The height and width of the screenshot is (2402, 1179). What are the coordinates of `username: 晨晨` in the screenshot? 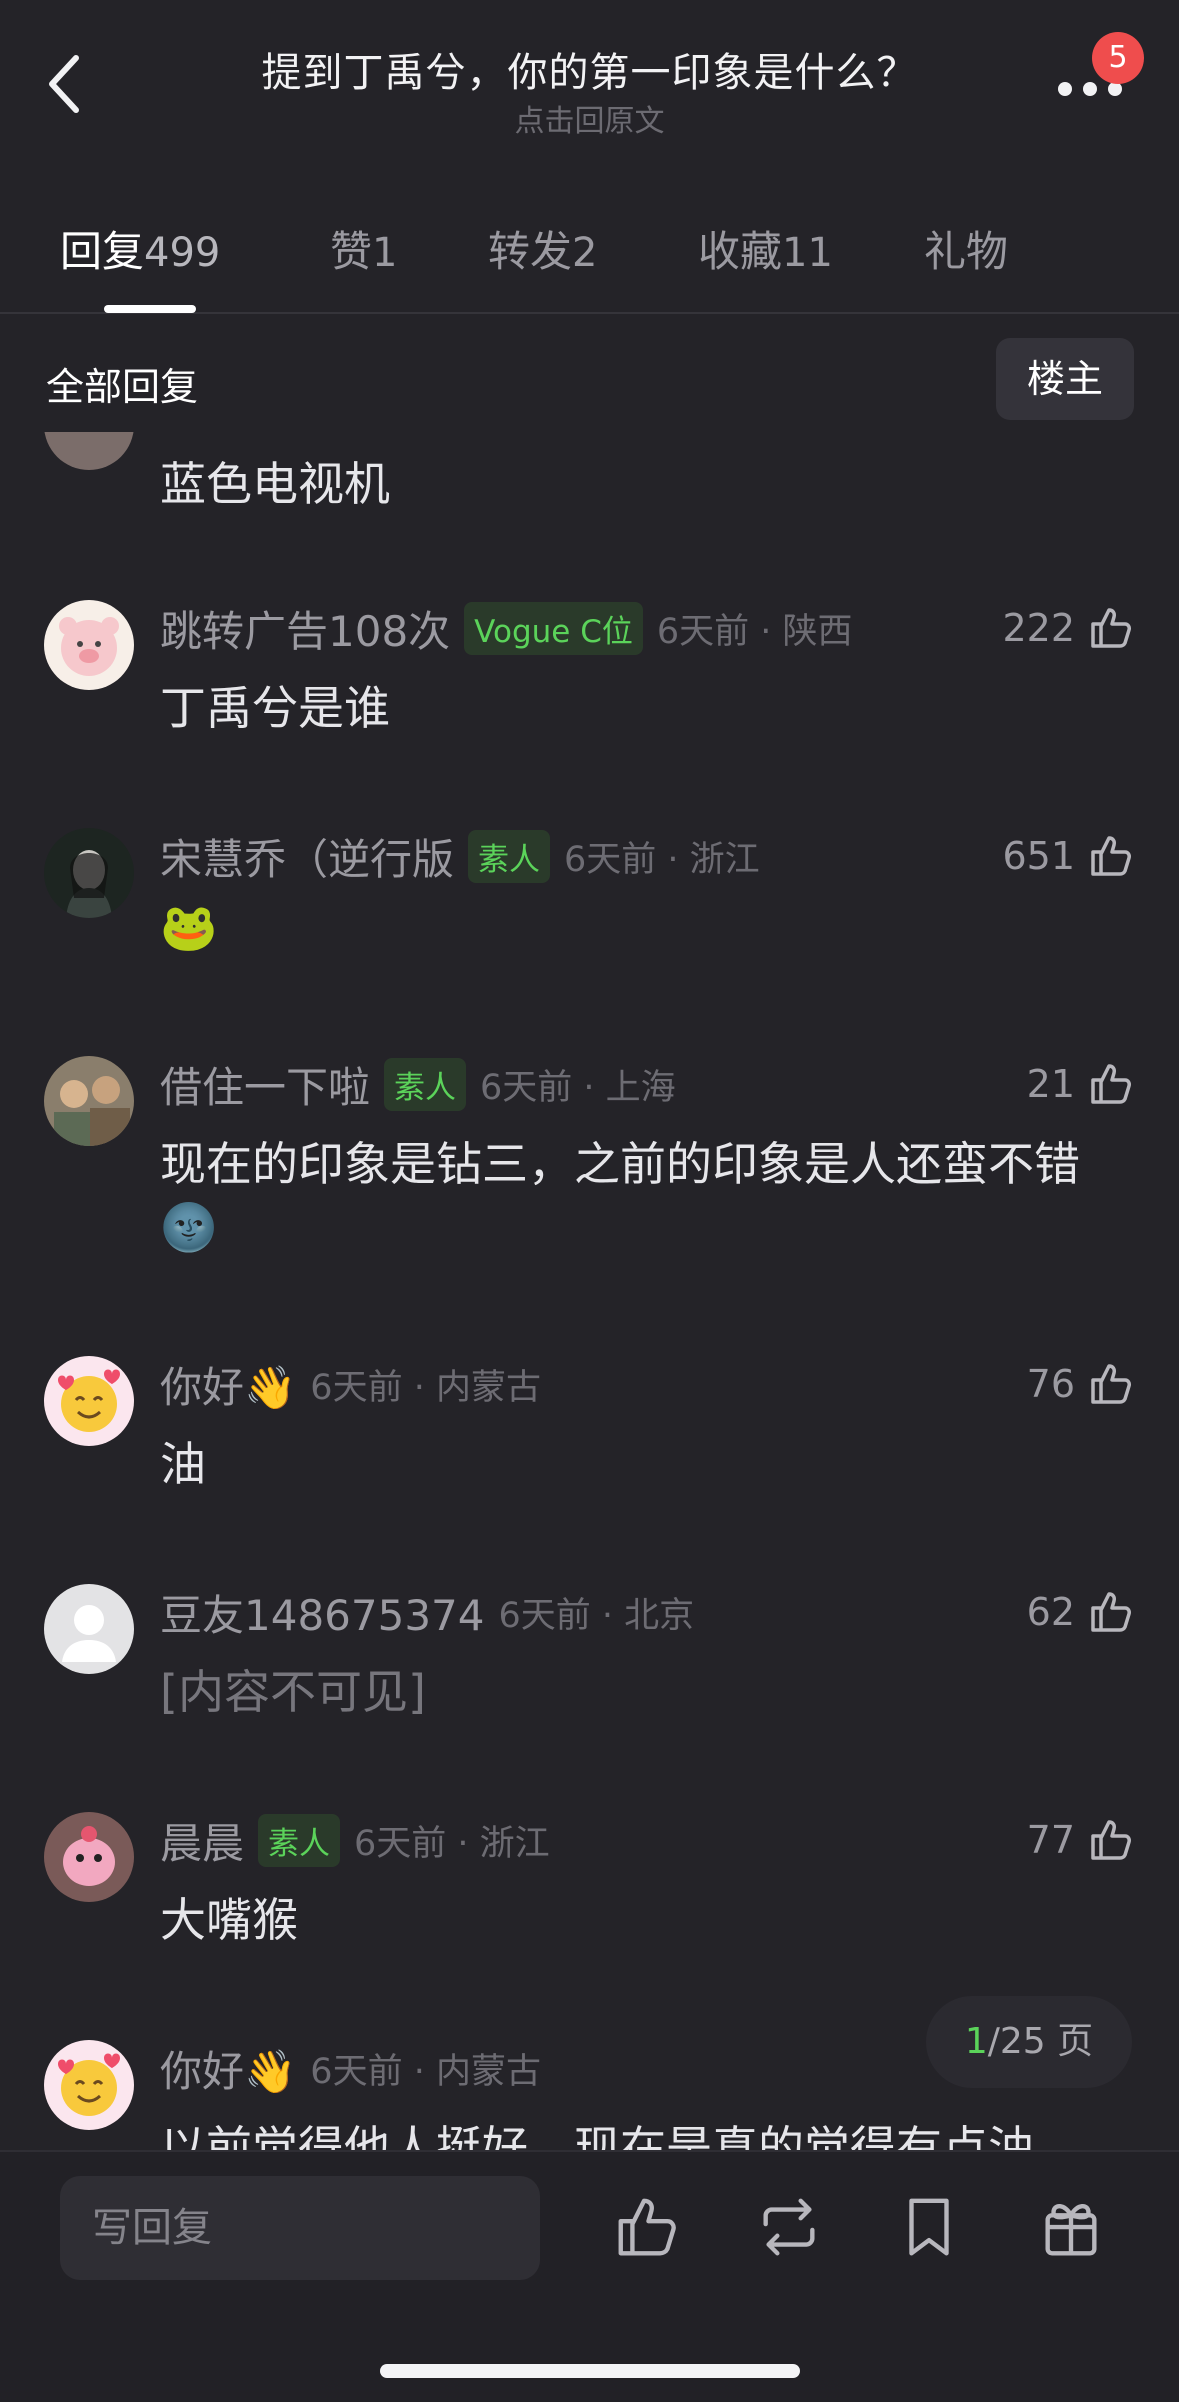 It's located at (202, 1840).